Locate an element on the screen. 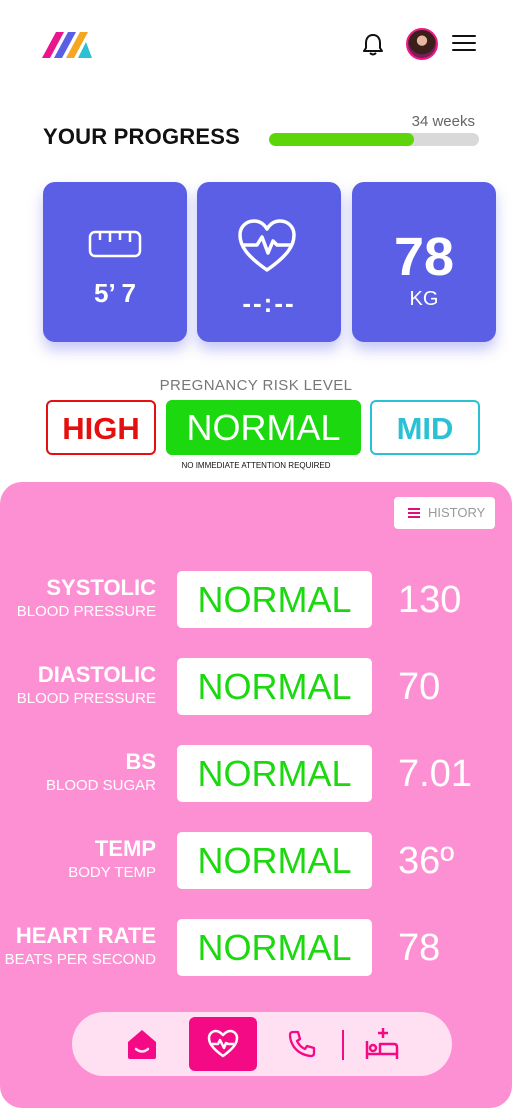 The height and width of the screenshot is (1108, 512). vital-subtitle: BODY TEMP is located at coordinates (112, 872).